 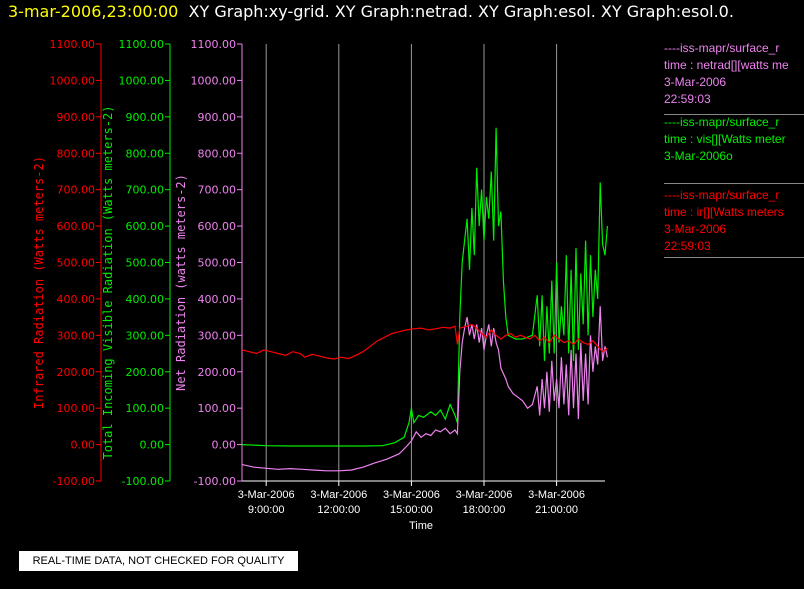 What do you see at coordinates (76, 153) in the screenshot?
I see `y-tick-label-ir-9: 800.00` at bounding box center [76, 153].